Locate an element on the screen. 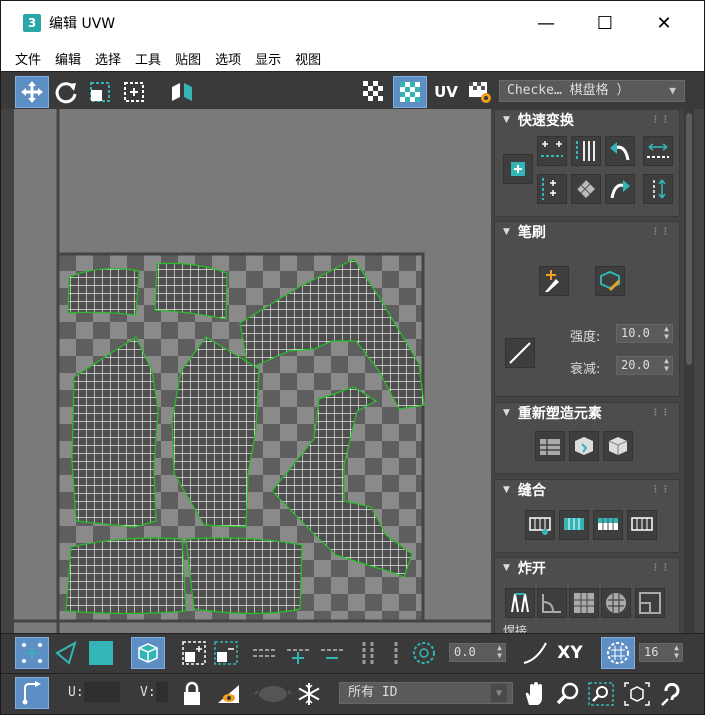  grid-snap-button is located at coordinates (618, 653).